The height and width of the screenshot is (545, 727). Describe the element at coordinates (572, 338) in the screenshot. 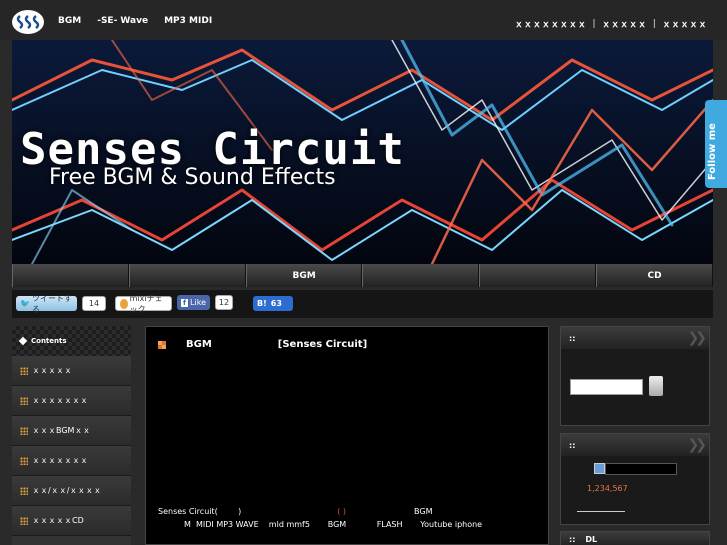

I see `search-heading-label: ::` at that location.